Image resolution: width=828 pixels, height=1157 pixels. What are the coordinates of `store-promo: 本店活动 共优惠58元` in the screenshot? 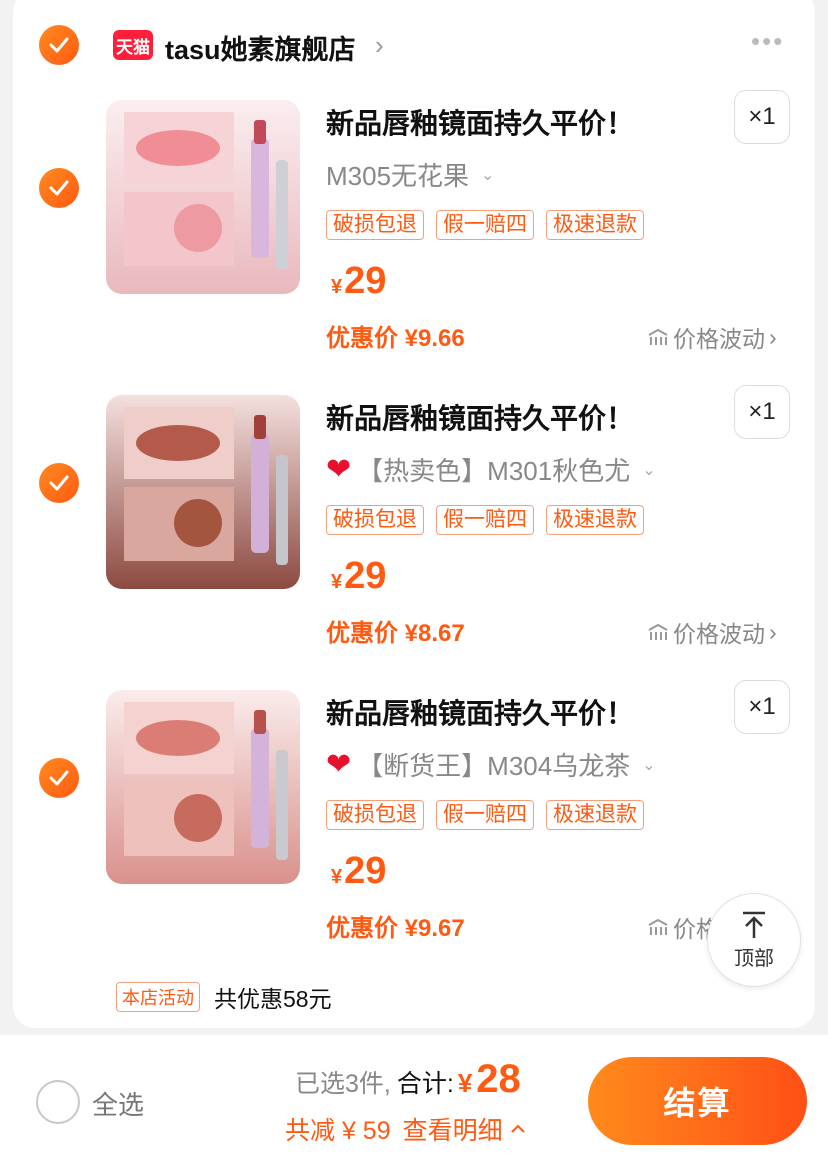 It's located at (224, 997).